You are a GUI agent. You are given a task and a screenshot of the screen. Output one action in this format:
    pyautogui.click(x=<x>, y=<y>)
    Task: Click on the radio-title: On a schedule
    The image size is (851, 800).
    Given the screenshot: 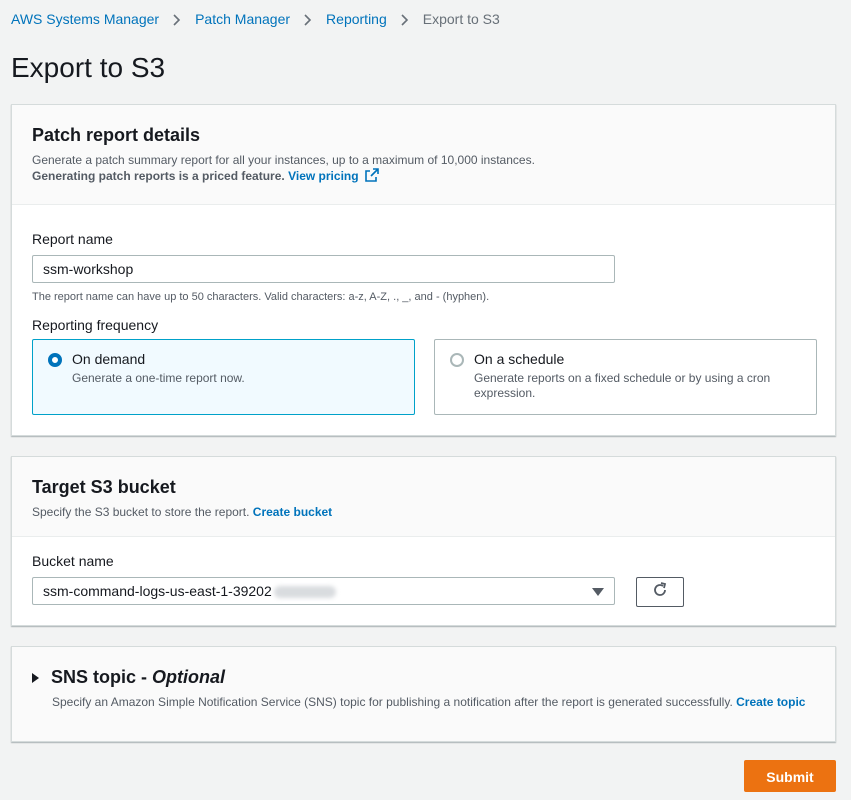 What is the action you would take?
    pyautogui.click(x=519, y=359)
    